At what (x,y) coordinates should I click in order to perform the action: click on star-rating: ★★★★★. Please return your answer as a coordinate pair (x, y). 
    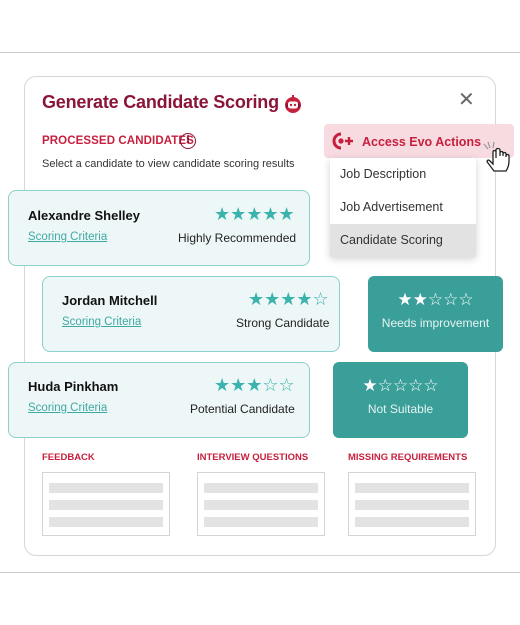
    Looking at the image, I should click on (254, 214).